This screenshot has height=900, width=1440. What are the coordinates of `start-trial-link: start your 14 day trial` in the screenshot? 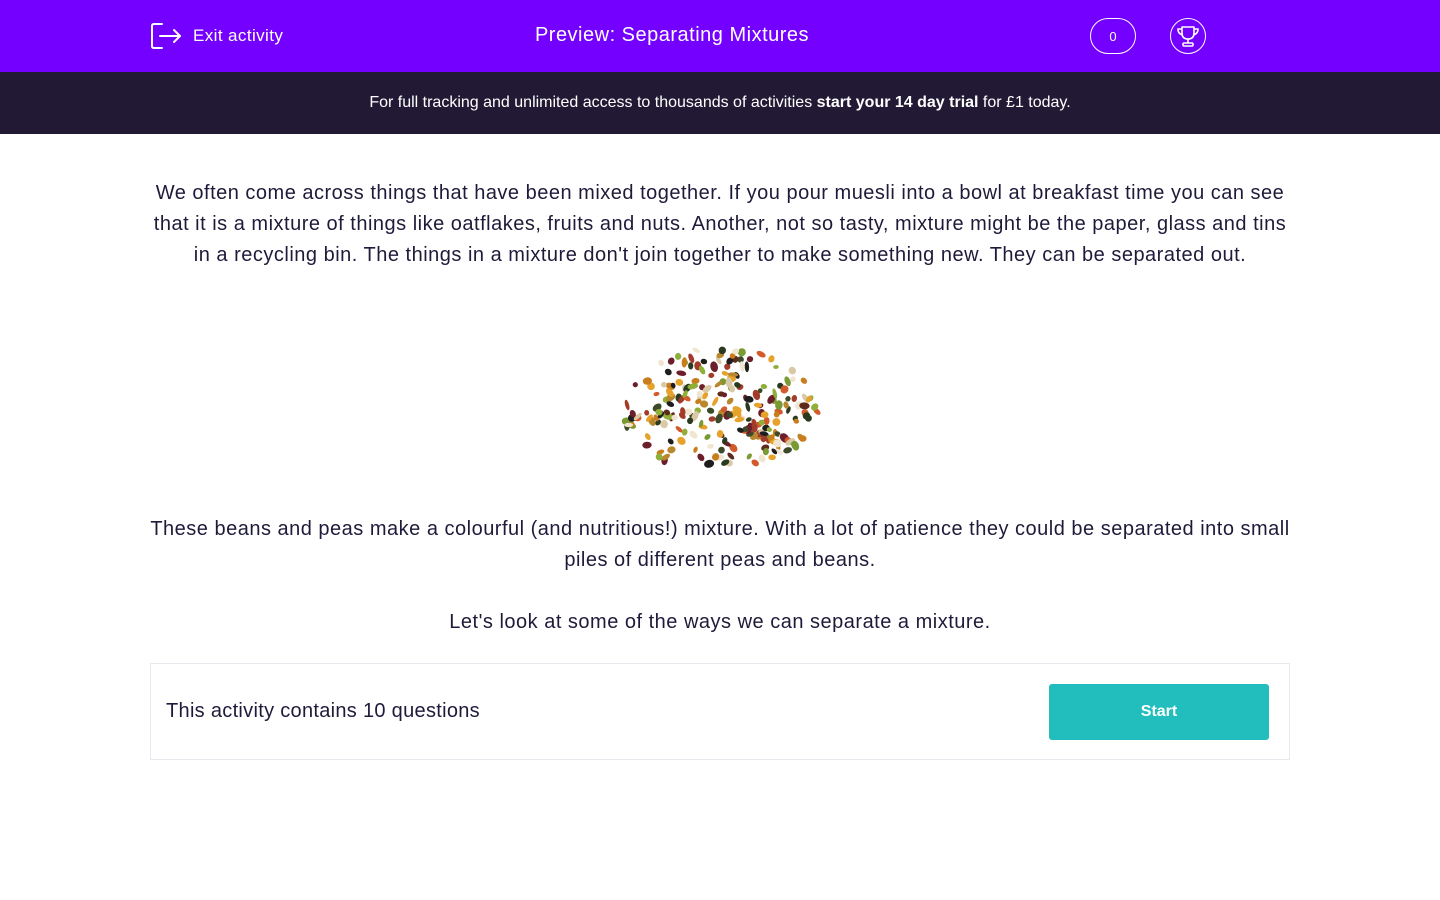 It's located at (898, 103).